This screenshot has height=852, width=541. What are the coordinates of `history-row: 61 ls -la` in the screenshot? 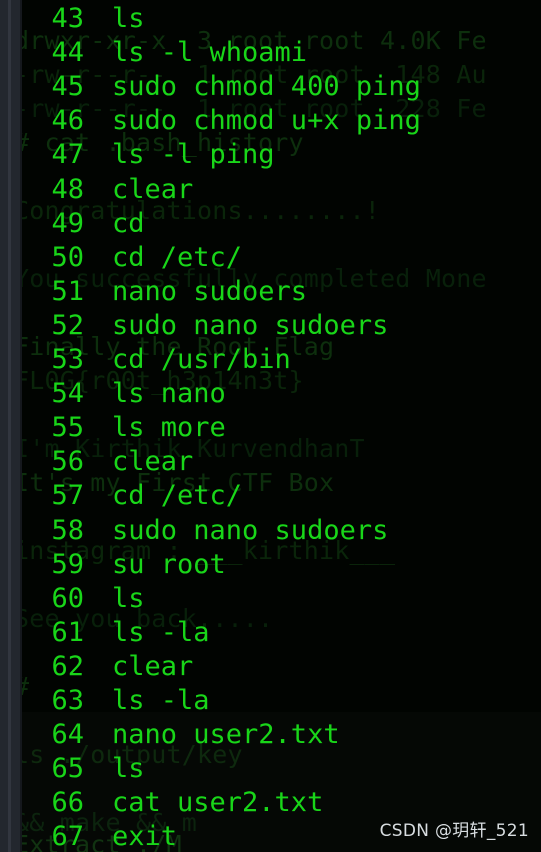 It's located at (270, 633).